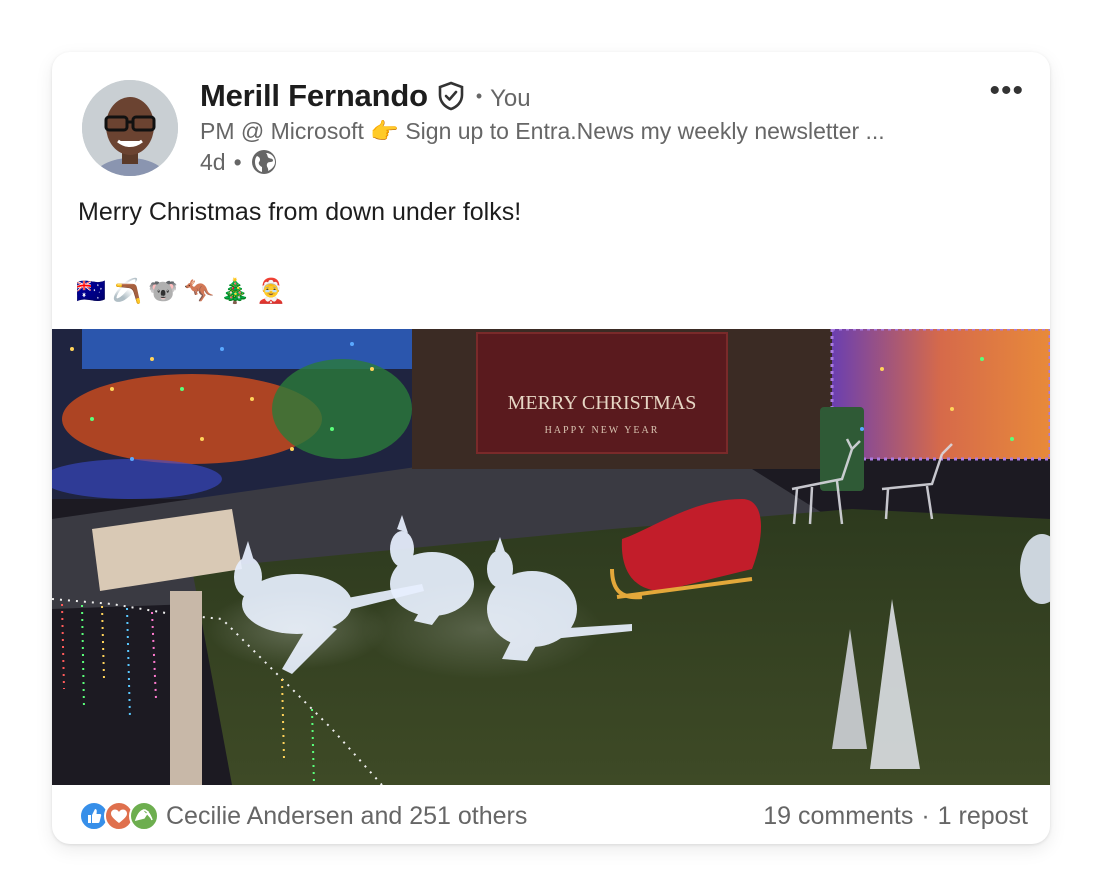 The image size is (1102, 896). I want to click on author-avatar, so click(130, 128).